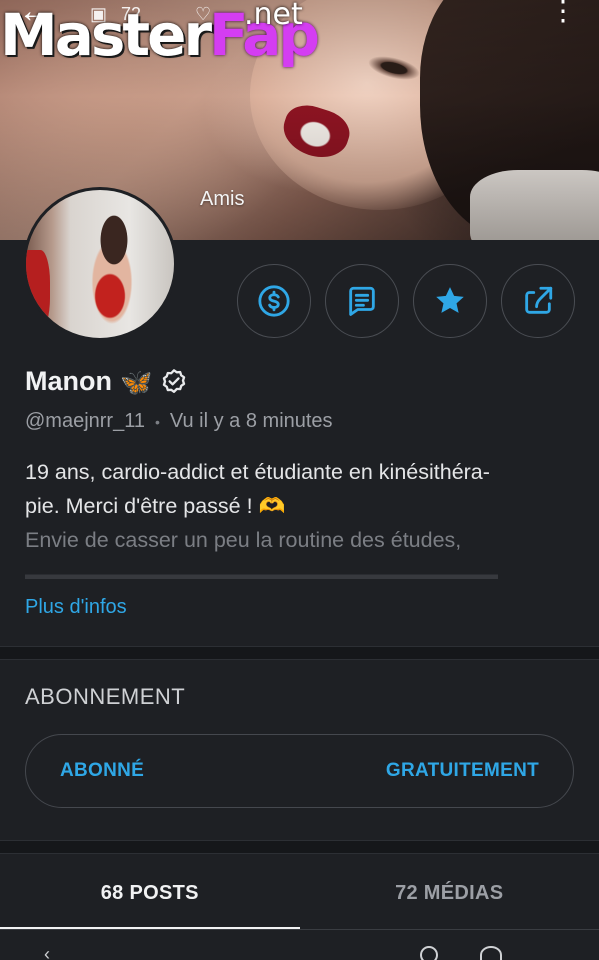  I want to click on cover-label: Amis, so click(222, 199).